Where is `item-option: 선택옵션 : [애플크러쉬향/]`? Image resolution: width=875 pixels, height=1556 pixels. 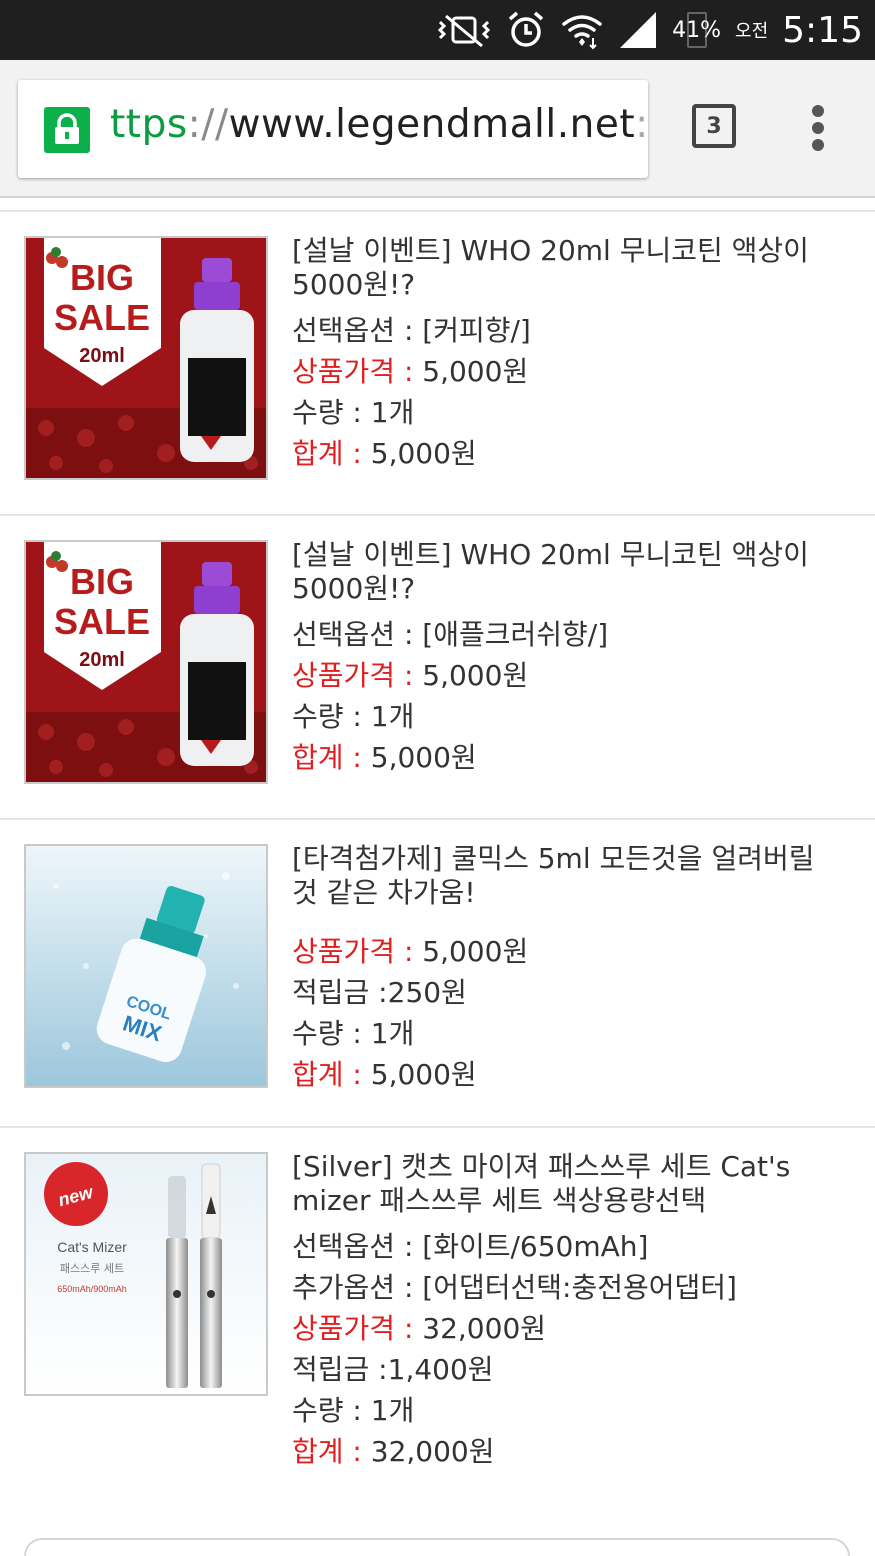 item-option: 선택옵션 : [애플크러쉬향/] is located at coordinates (562, 634).